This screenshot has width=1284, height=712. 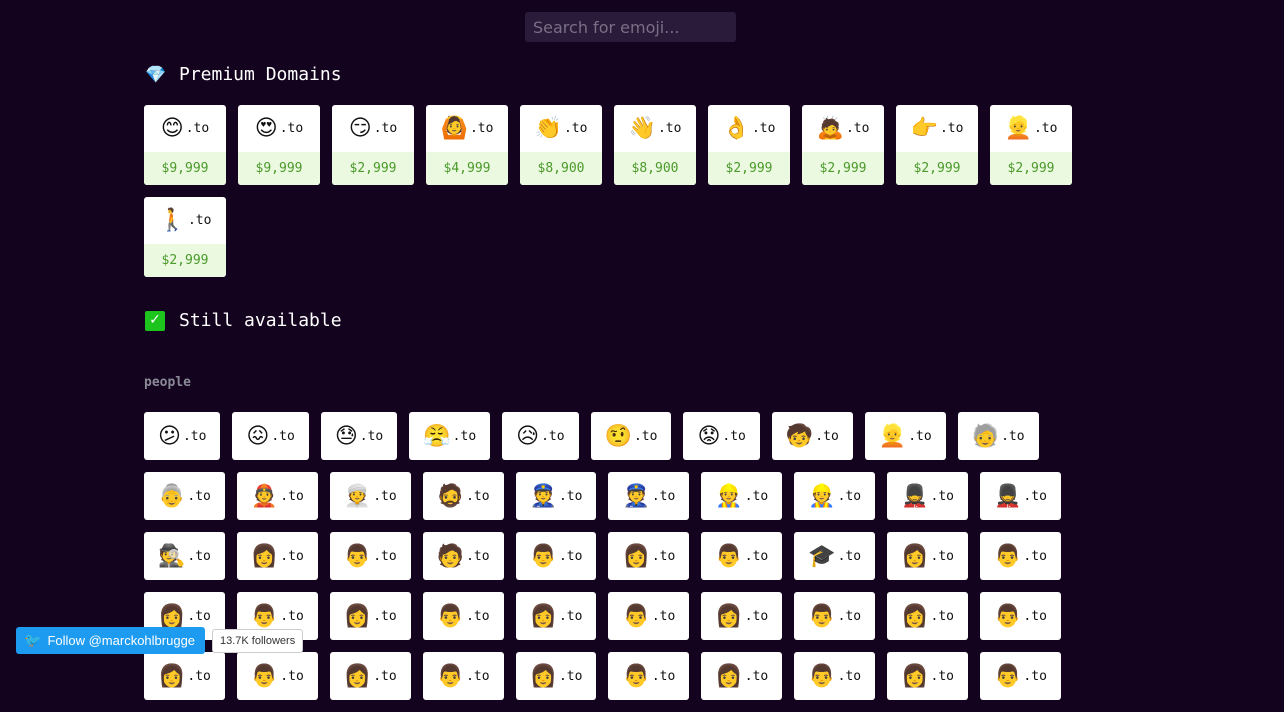 I want to click on premium-domain-card: 👏 .to $8,900, so click(x=561, y=145).